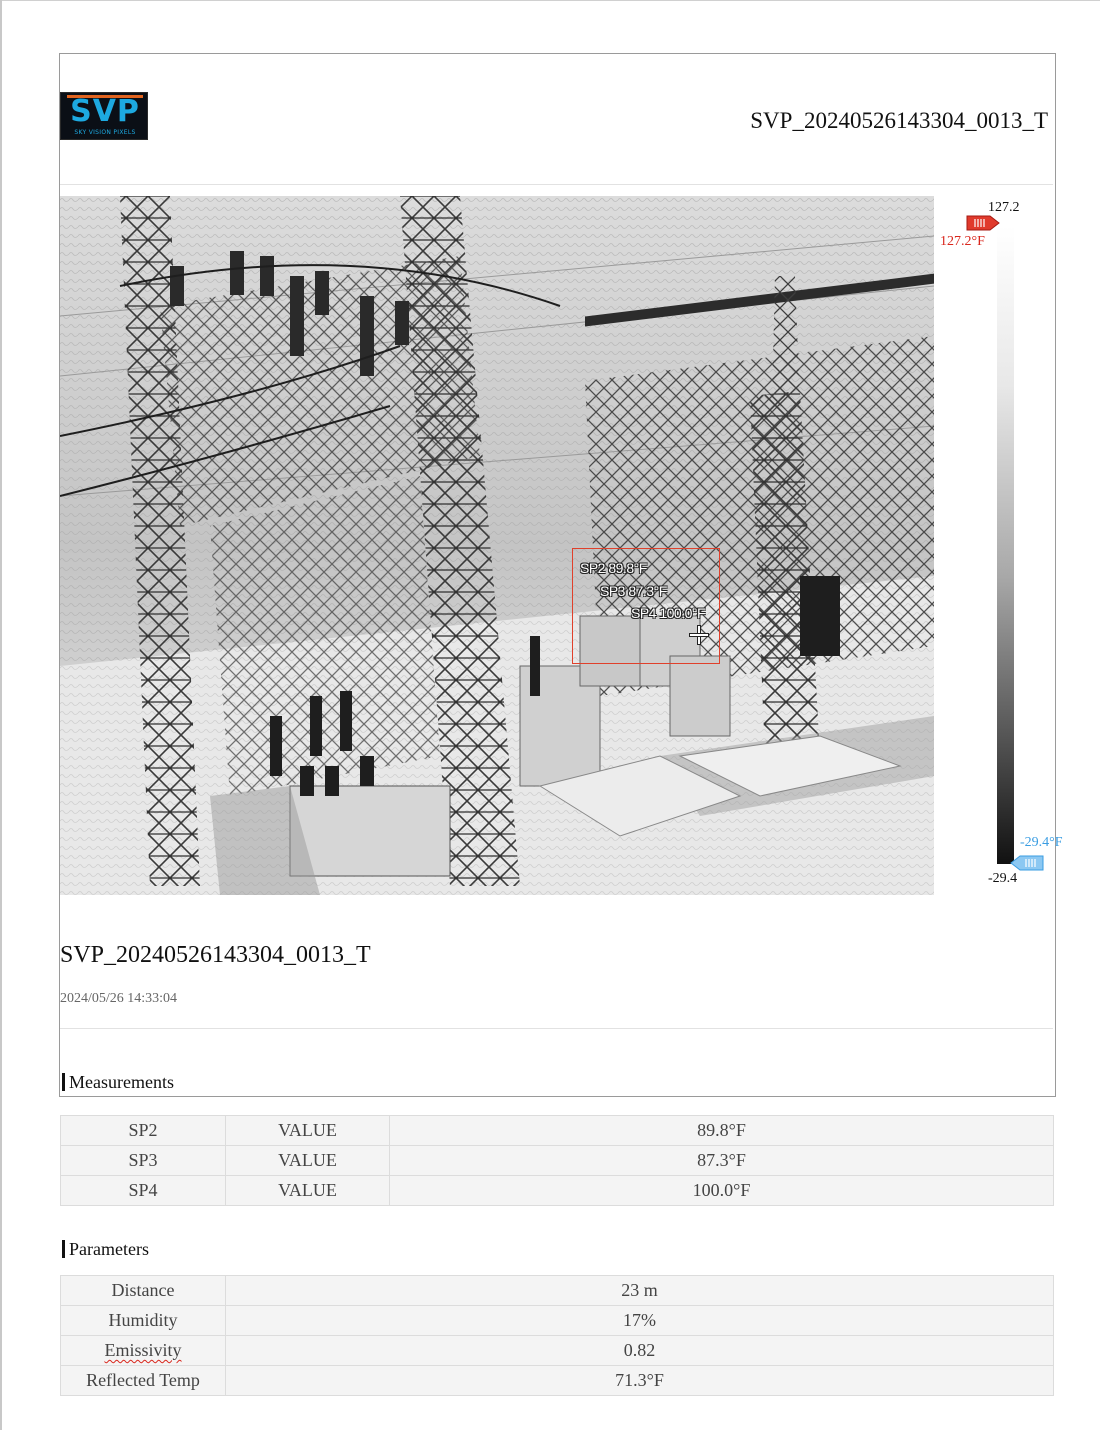 The image size is (1100, 1430). What do you see at coordinates (556, 1028) in the screenshot?
I see `details-divider` at bounding box center [556, 1028].